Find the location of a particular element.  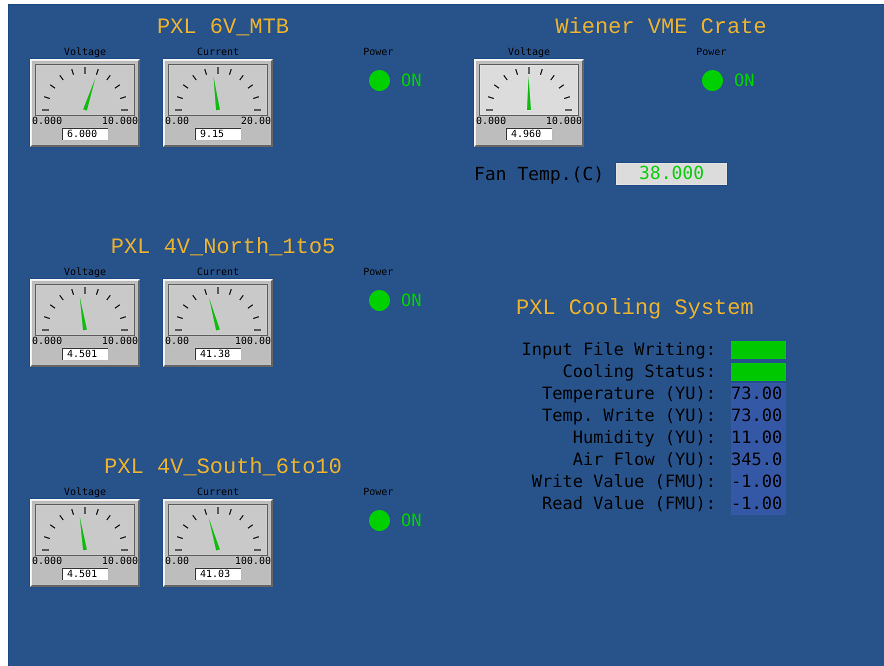

status-label: Write Value (FMU): is located at coordinates (623, 482).